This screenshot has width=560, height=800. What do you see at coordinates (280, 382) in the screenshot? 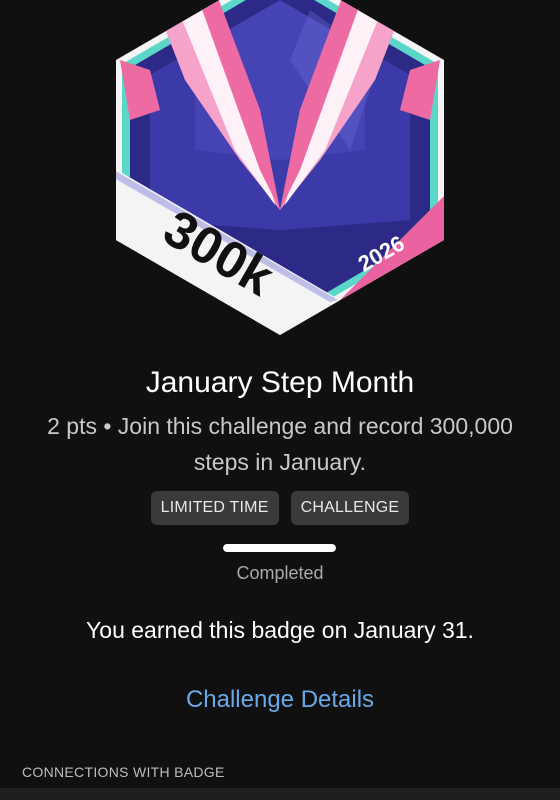
I see `badge-title: January Step Month` at bounding box center [280, 382].